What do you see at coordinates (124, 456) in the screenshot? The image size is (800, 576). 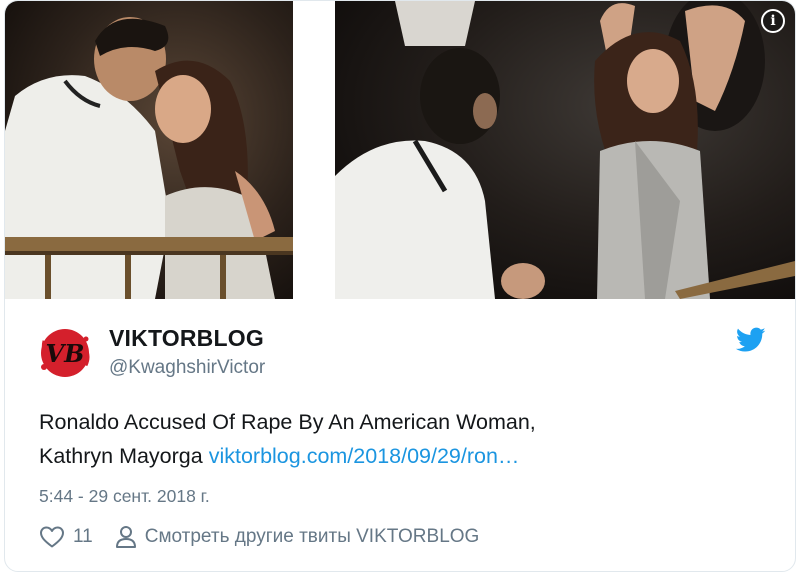 I see `tweet-text-line2-prefix: Kathryn Mayorga` at bounding box center [124, 456].